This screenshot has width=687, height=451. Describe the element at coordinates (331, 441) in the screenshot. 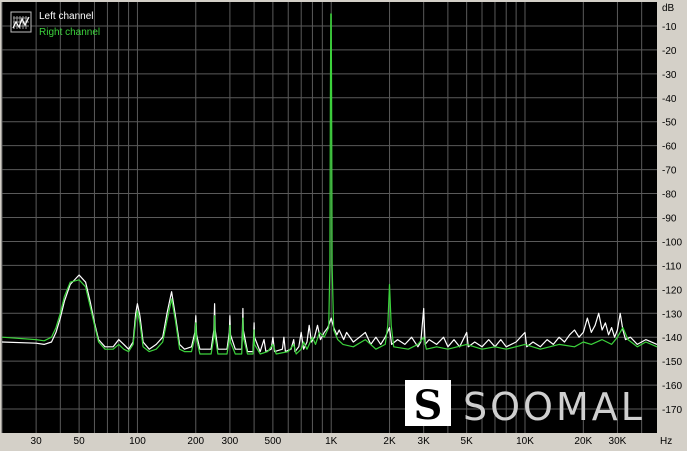

I see `x-tick-label: 1K` at that location.